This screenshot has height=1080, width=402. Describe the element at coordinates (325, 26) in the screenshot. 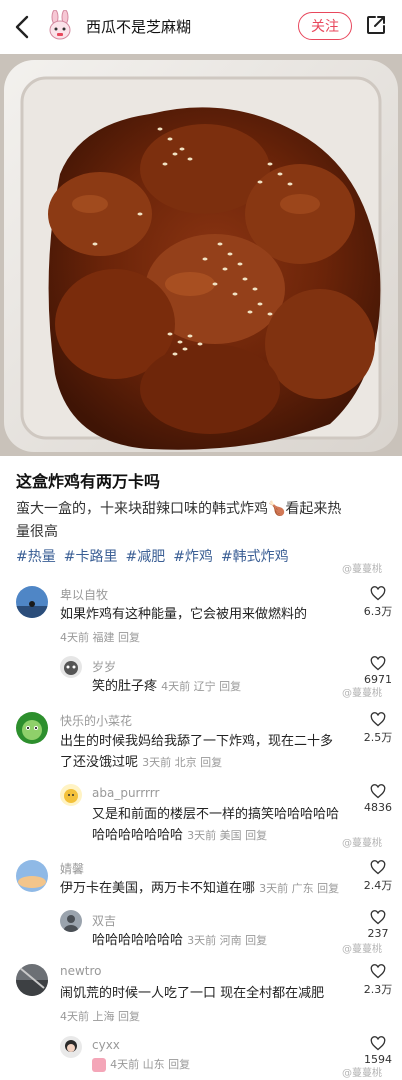

I see `follow-button: 关注` at that location.